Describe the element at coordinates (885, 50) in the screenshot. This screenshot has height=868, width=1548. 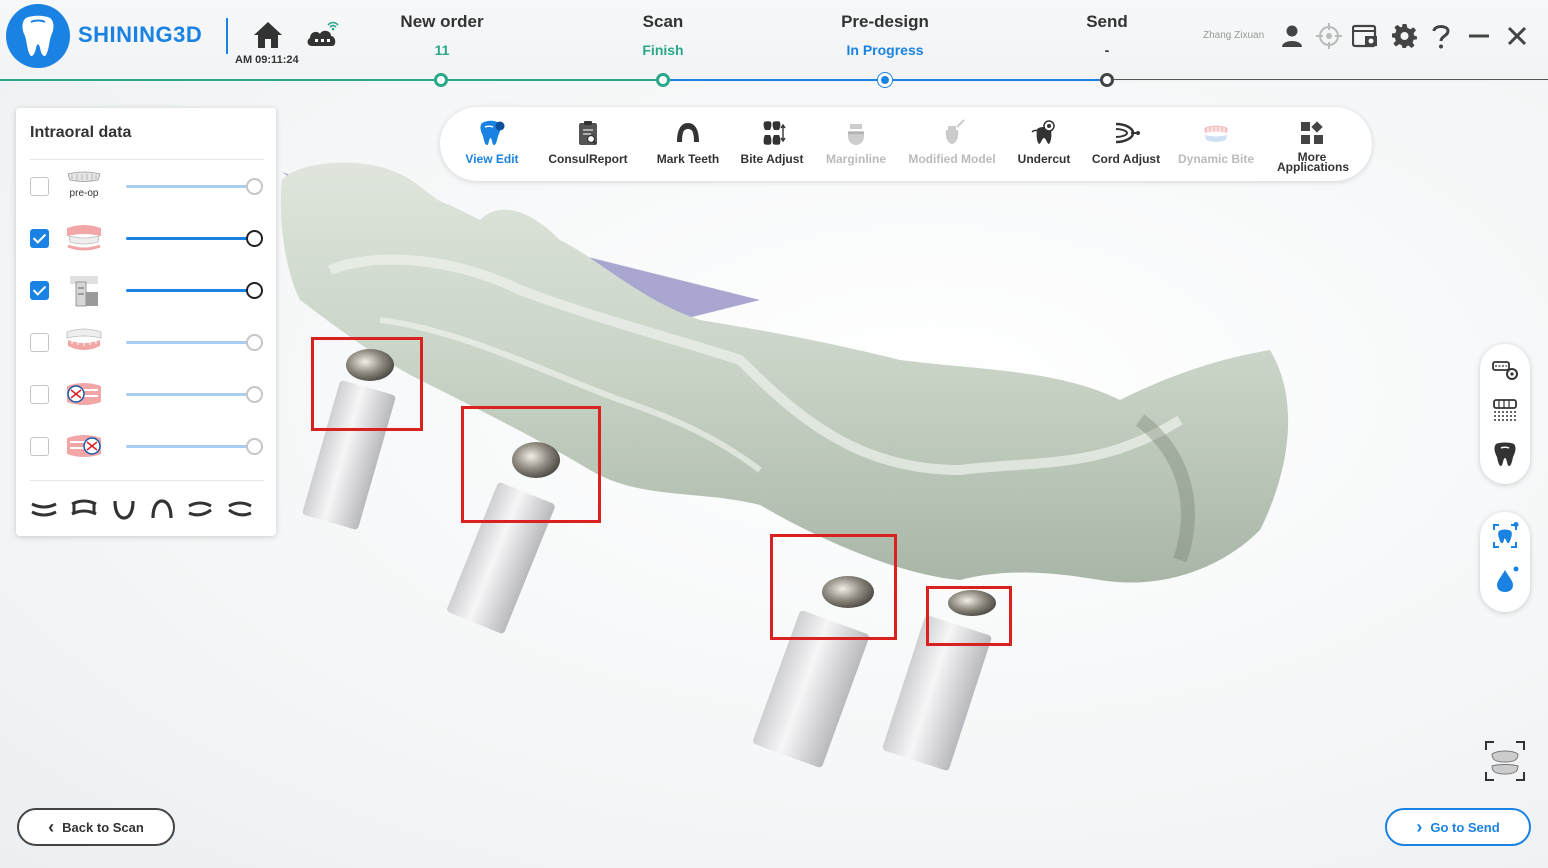
I see `step-status: In Progress` at that location.